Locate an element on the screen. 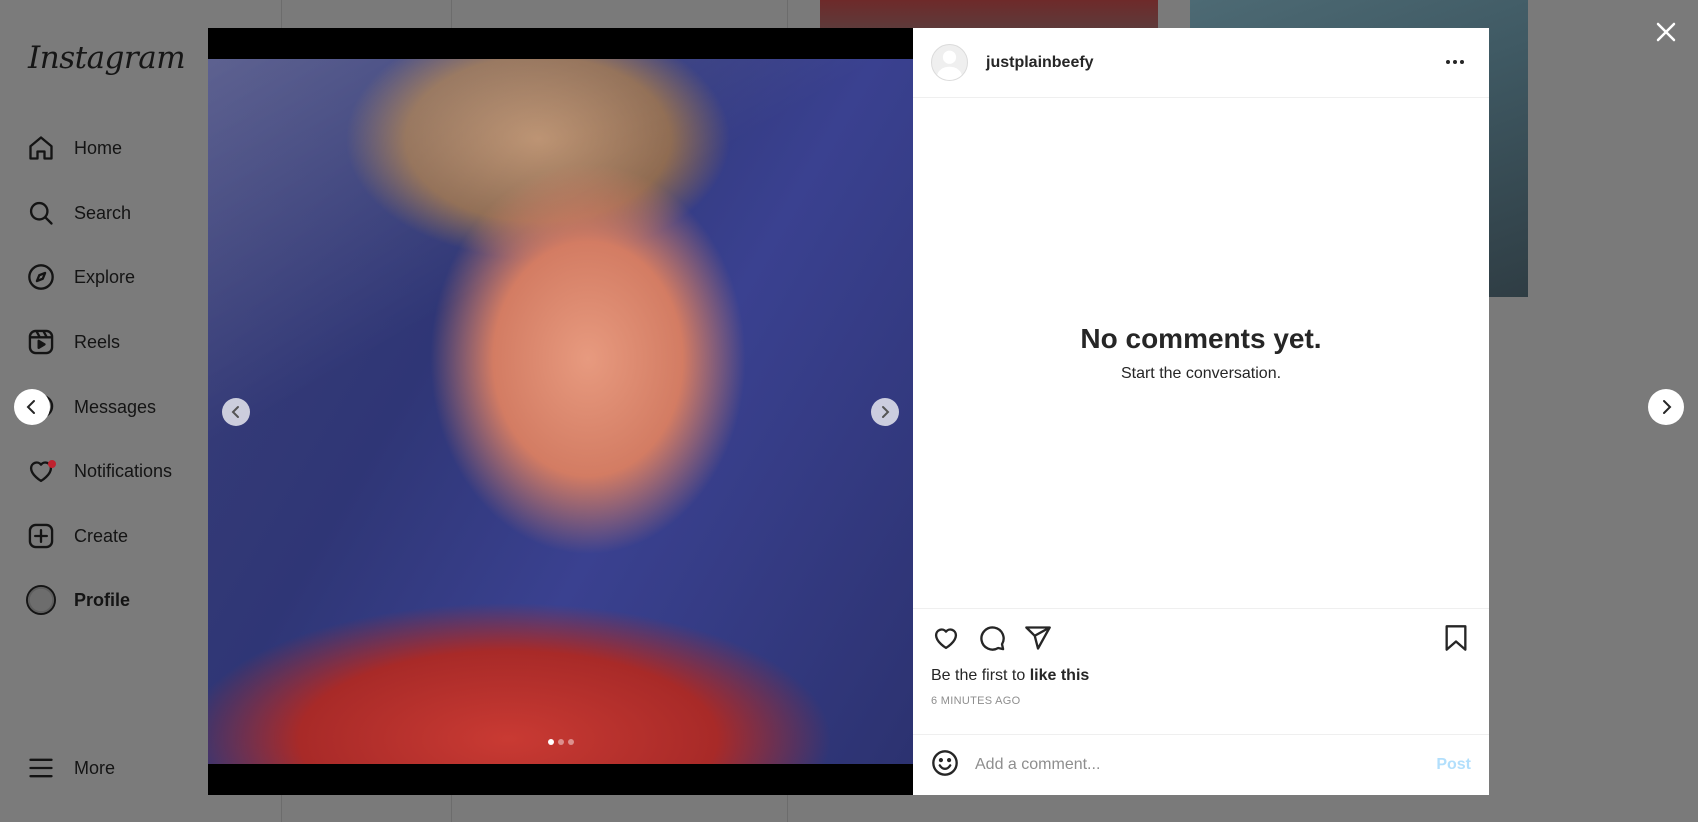  previous-post-button is located at coordinates (32, 407).